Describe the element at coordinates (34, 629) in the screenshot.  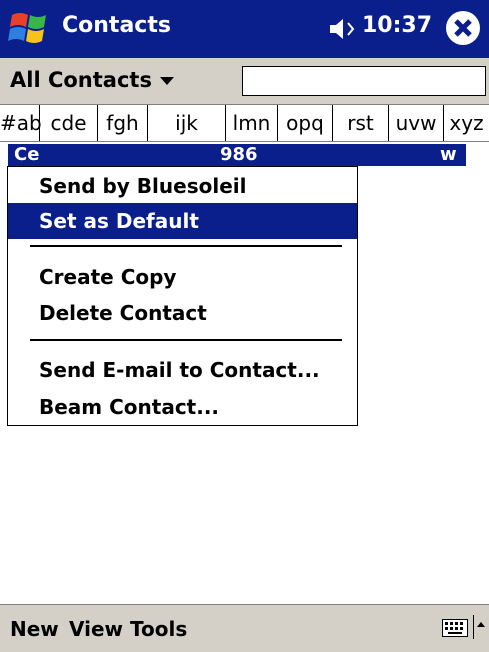
I see `new-button: New` at that location.